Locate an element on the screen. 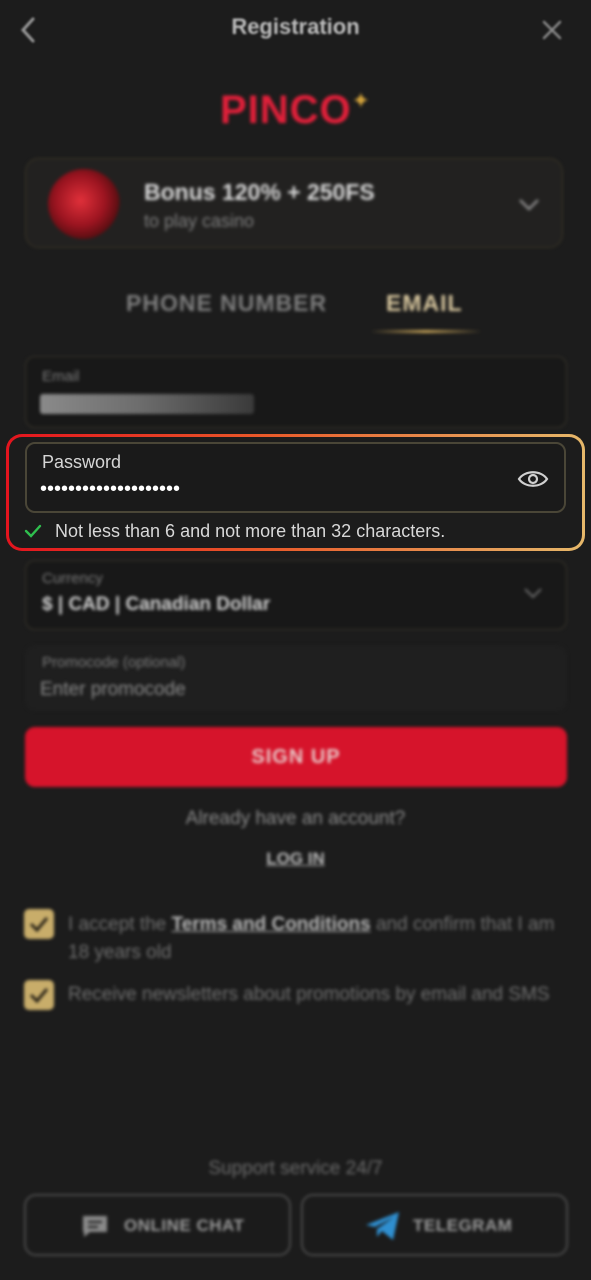 This screenshot has height=1280, width=591. email-label: Email is located at coordinates (61, 376).